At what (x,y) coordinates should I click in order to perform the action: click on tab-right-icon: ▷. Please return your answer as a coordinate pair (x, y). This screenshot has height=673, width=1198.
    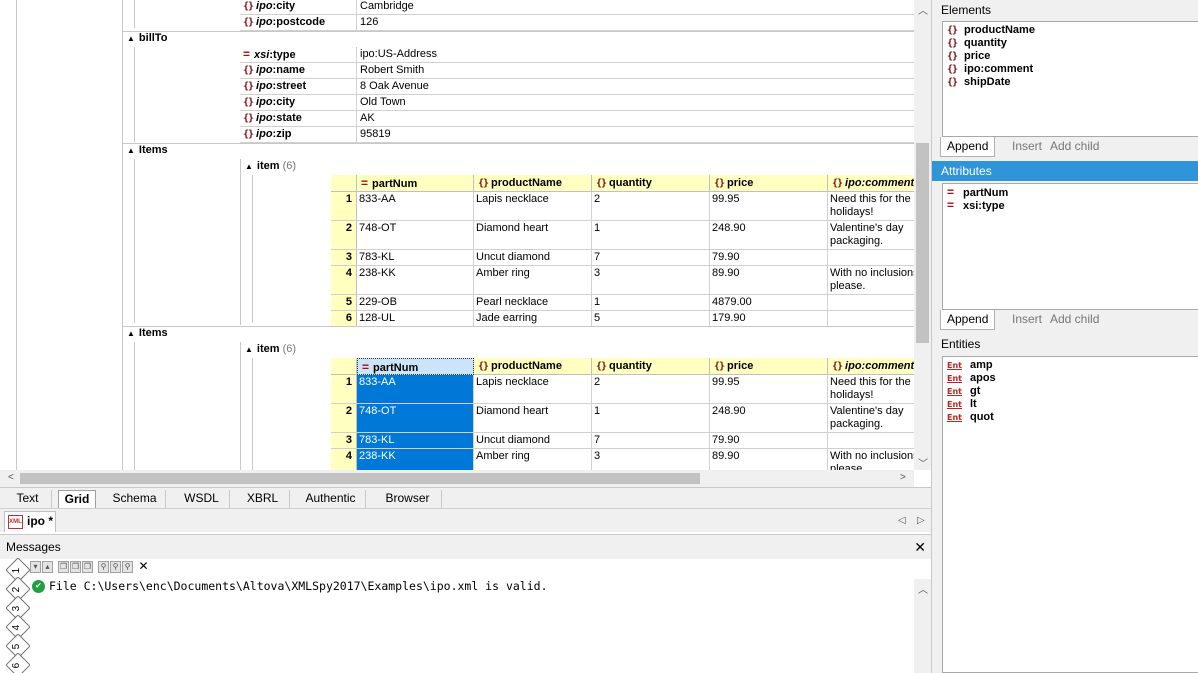
    Looking at the image, I should click on (921, 520).